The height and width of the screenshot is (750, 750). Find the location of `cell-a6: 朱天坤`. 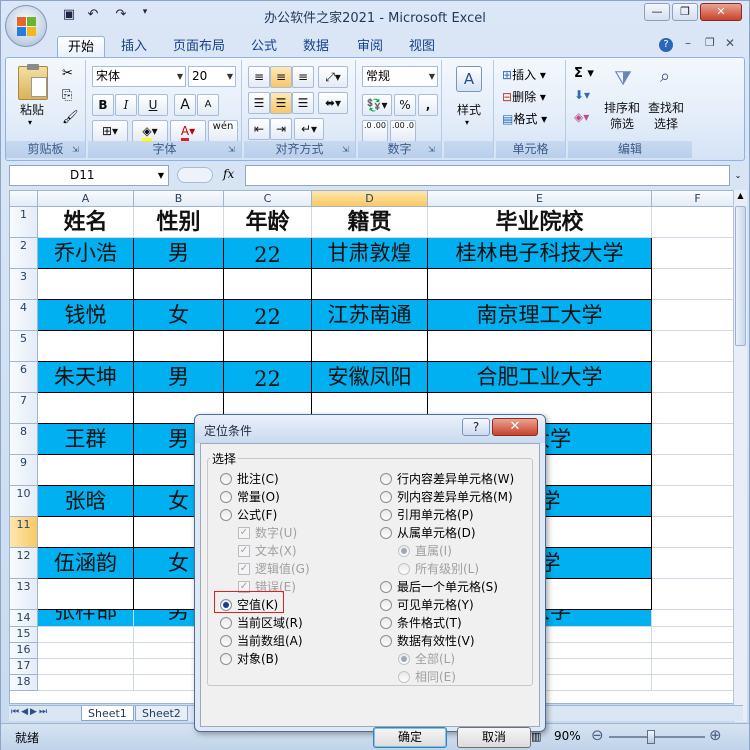

cell-a6: 朱天坤 is located at coordinates (86, 377).